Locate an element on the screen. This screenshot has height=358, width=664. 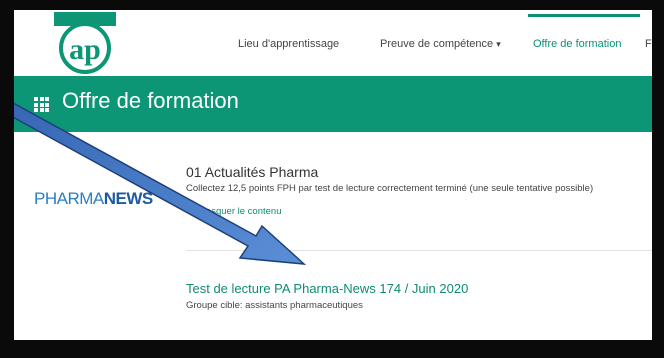
chevron-down-icon: ▾ is located at coordinates (498, 44).